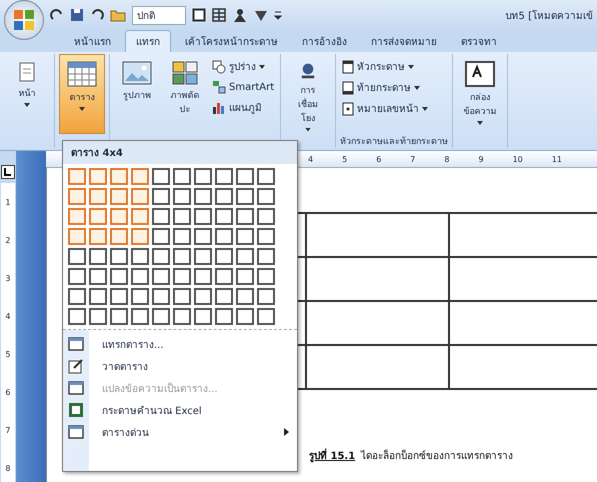  Describe the element at coordinates (180, 410) in the screenshot. I see `menu-item: กระดาษคำนวณ Excel` at that location.